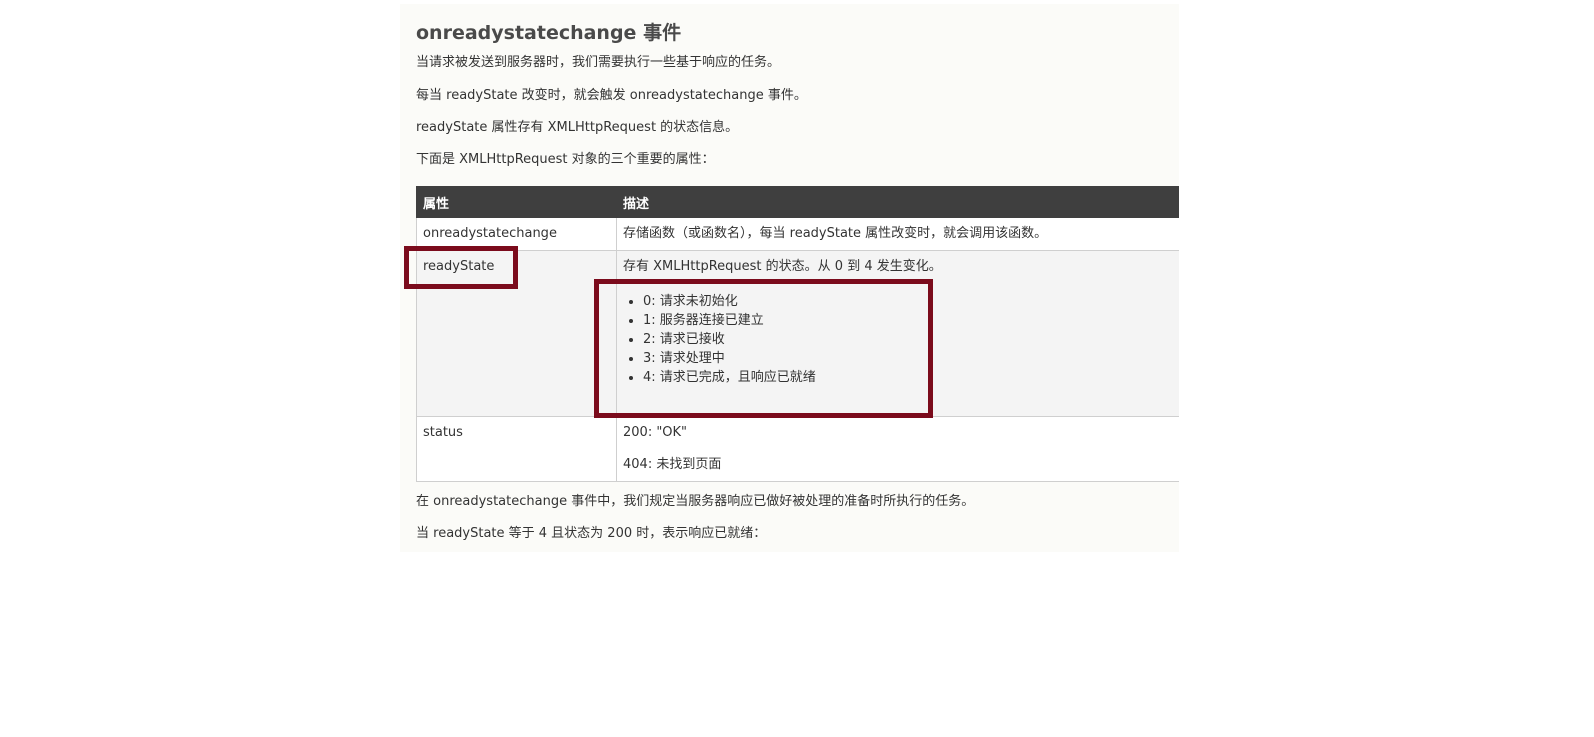  Describe the element at coordinates (565, 159) in the screenshot. I see `properties-intro-paragraph: 下面是 XMLHttpRequest 对象的三个重要的属性：` at that location.